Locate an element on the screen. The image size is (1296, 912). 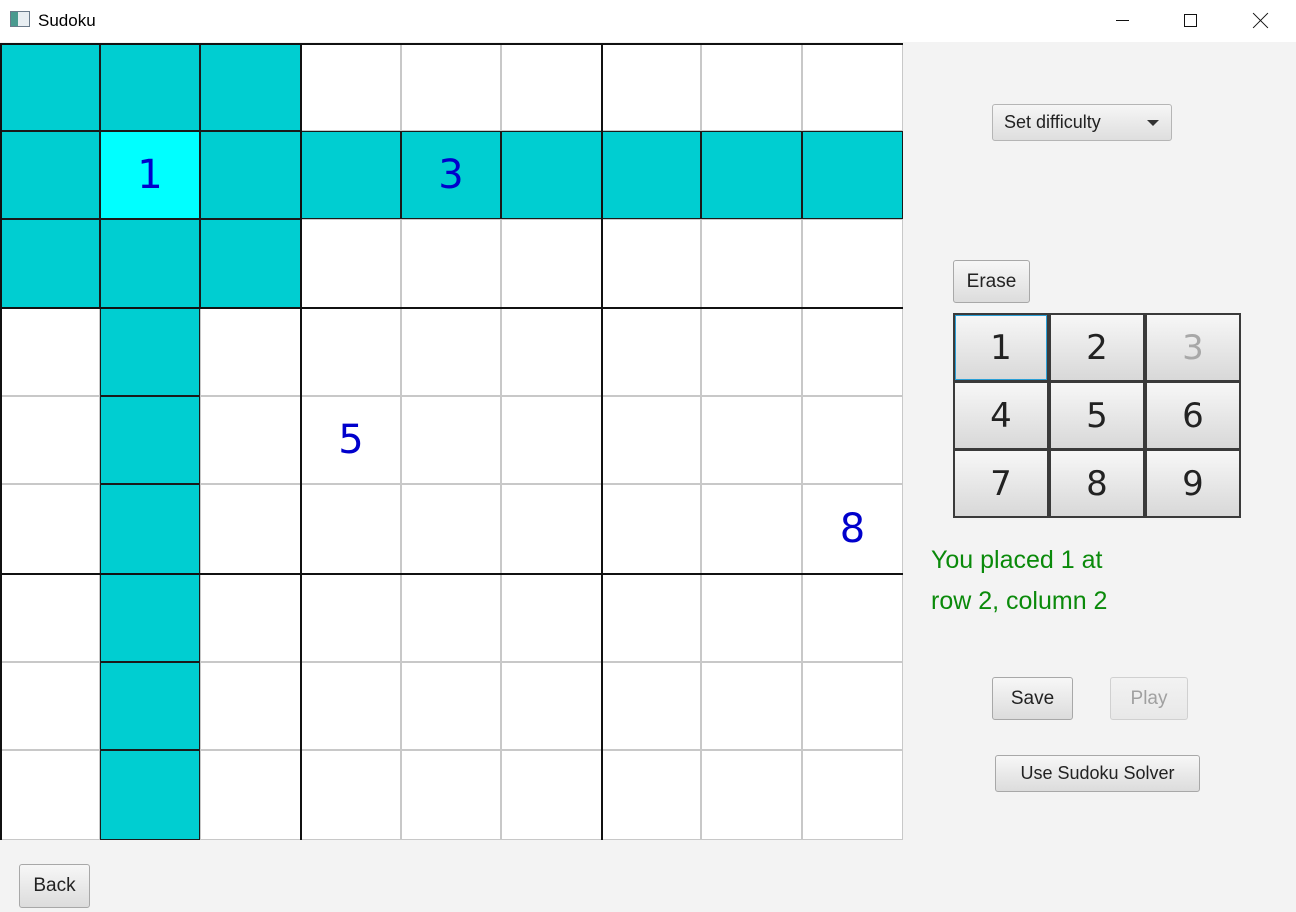
cell-r3-c3 is located at coordinates (250, 263).